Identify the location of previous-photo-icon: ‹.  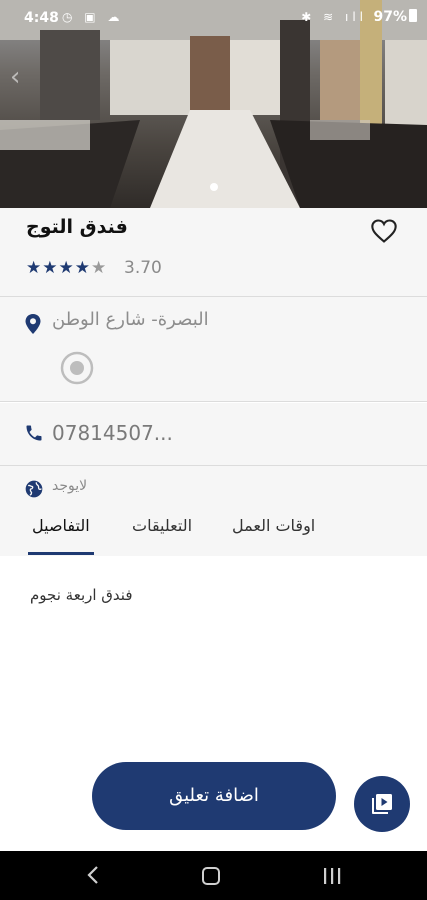
(15, 77).